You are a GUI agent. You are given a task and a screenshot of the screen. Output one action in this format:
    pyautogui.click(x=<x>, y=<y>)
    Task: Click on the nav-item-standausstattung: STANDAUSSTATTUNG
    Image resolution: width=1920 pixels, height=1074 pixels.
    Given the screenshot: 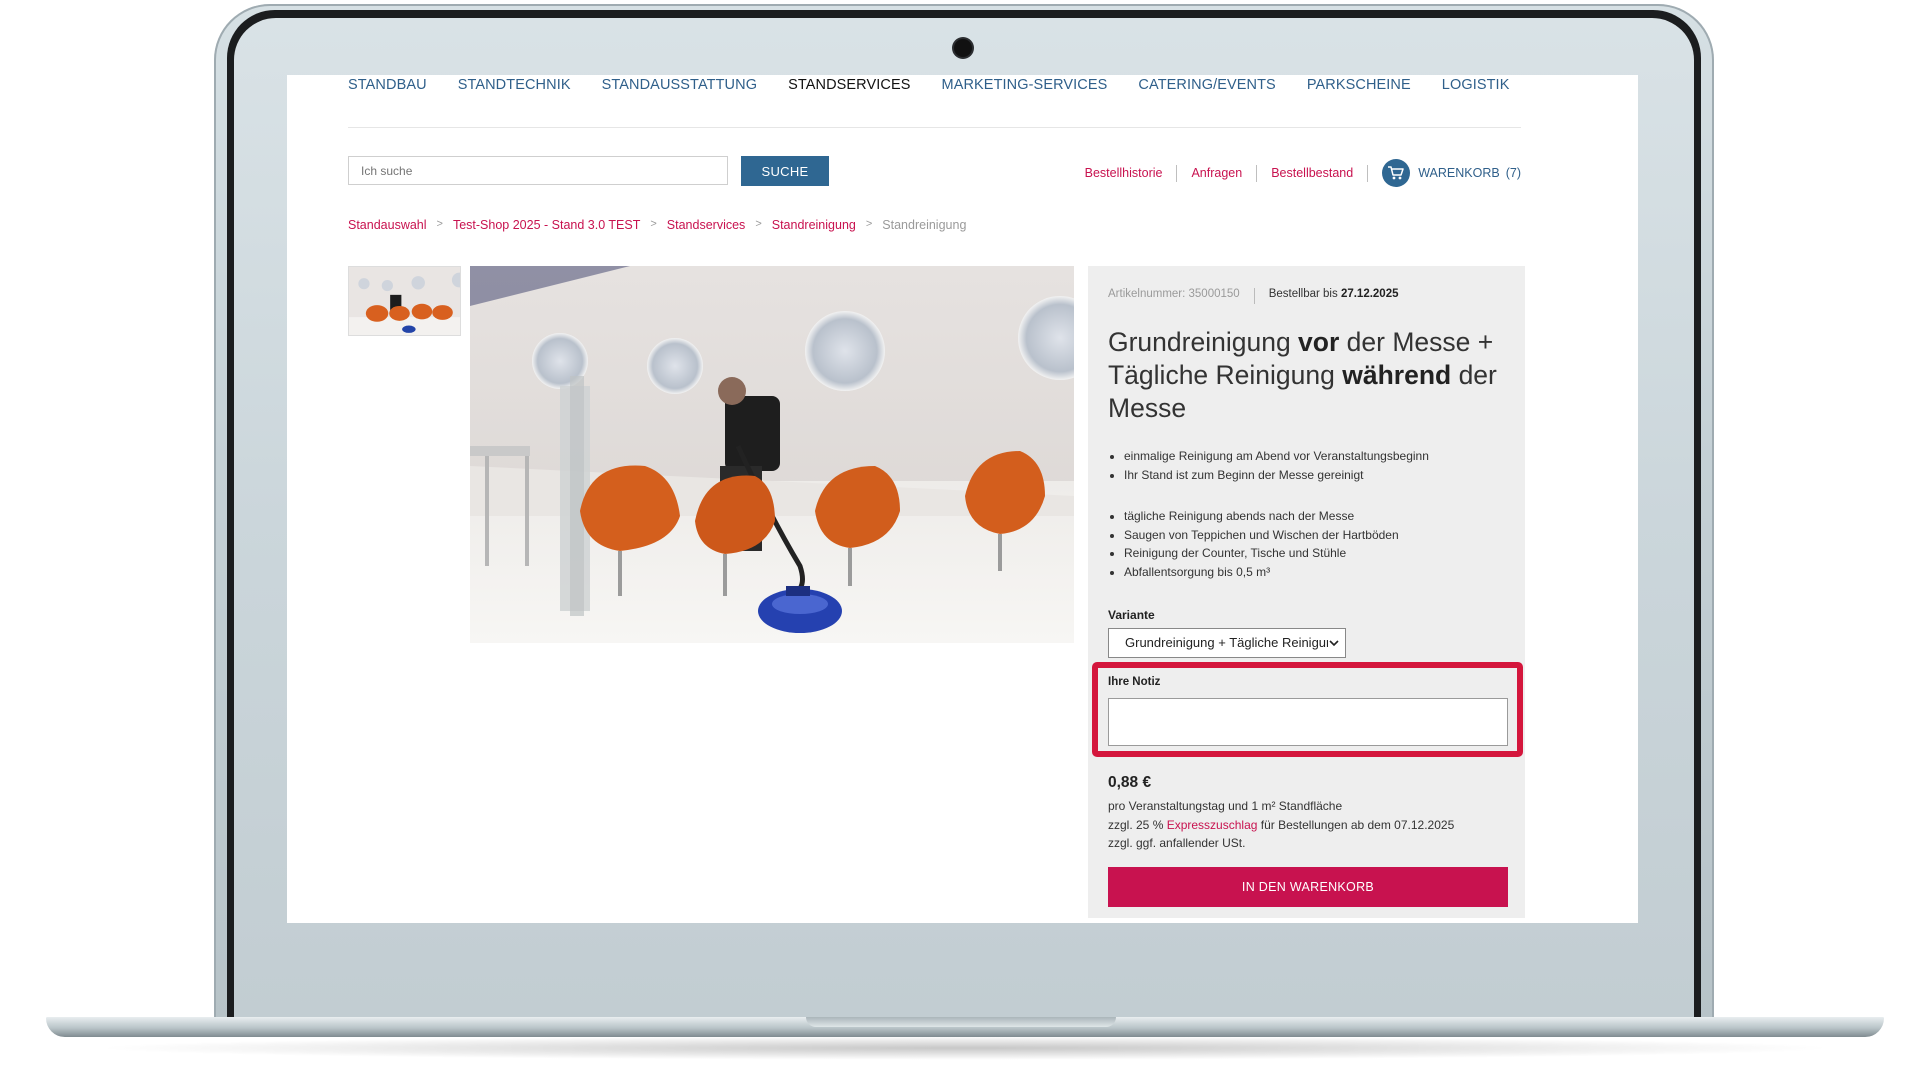 What is the action you would take?
    pyautogui.click(x=679, y=85)
    